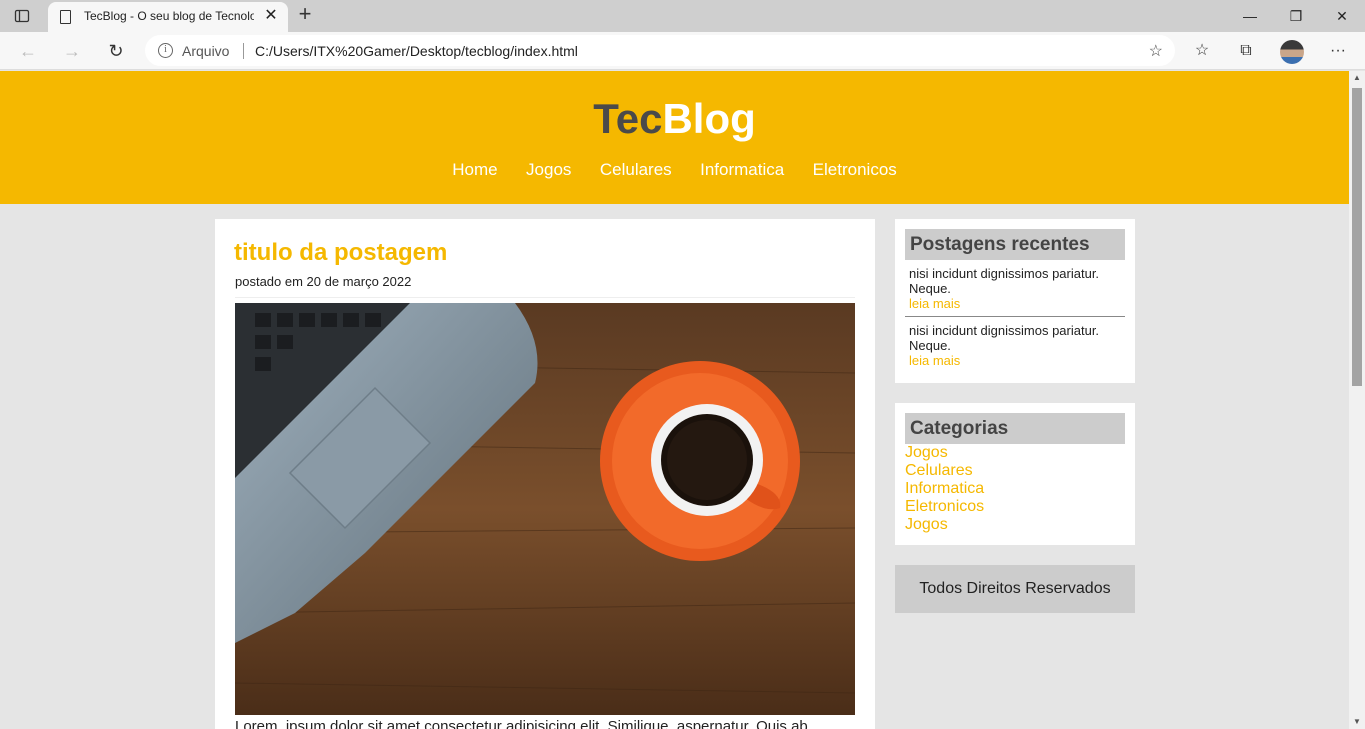 Image resolution: width=1365 pixels, height=729 pixels. Describe the element at coordinates (1357, 722) in the screenshot. I see `scroll-down-icon: ▼` at that location.